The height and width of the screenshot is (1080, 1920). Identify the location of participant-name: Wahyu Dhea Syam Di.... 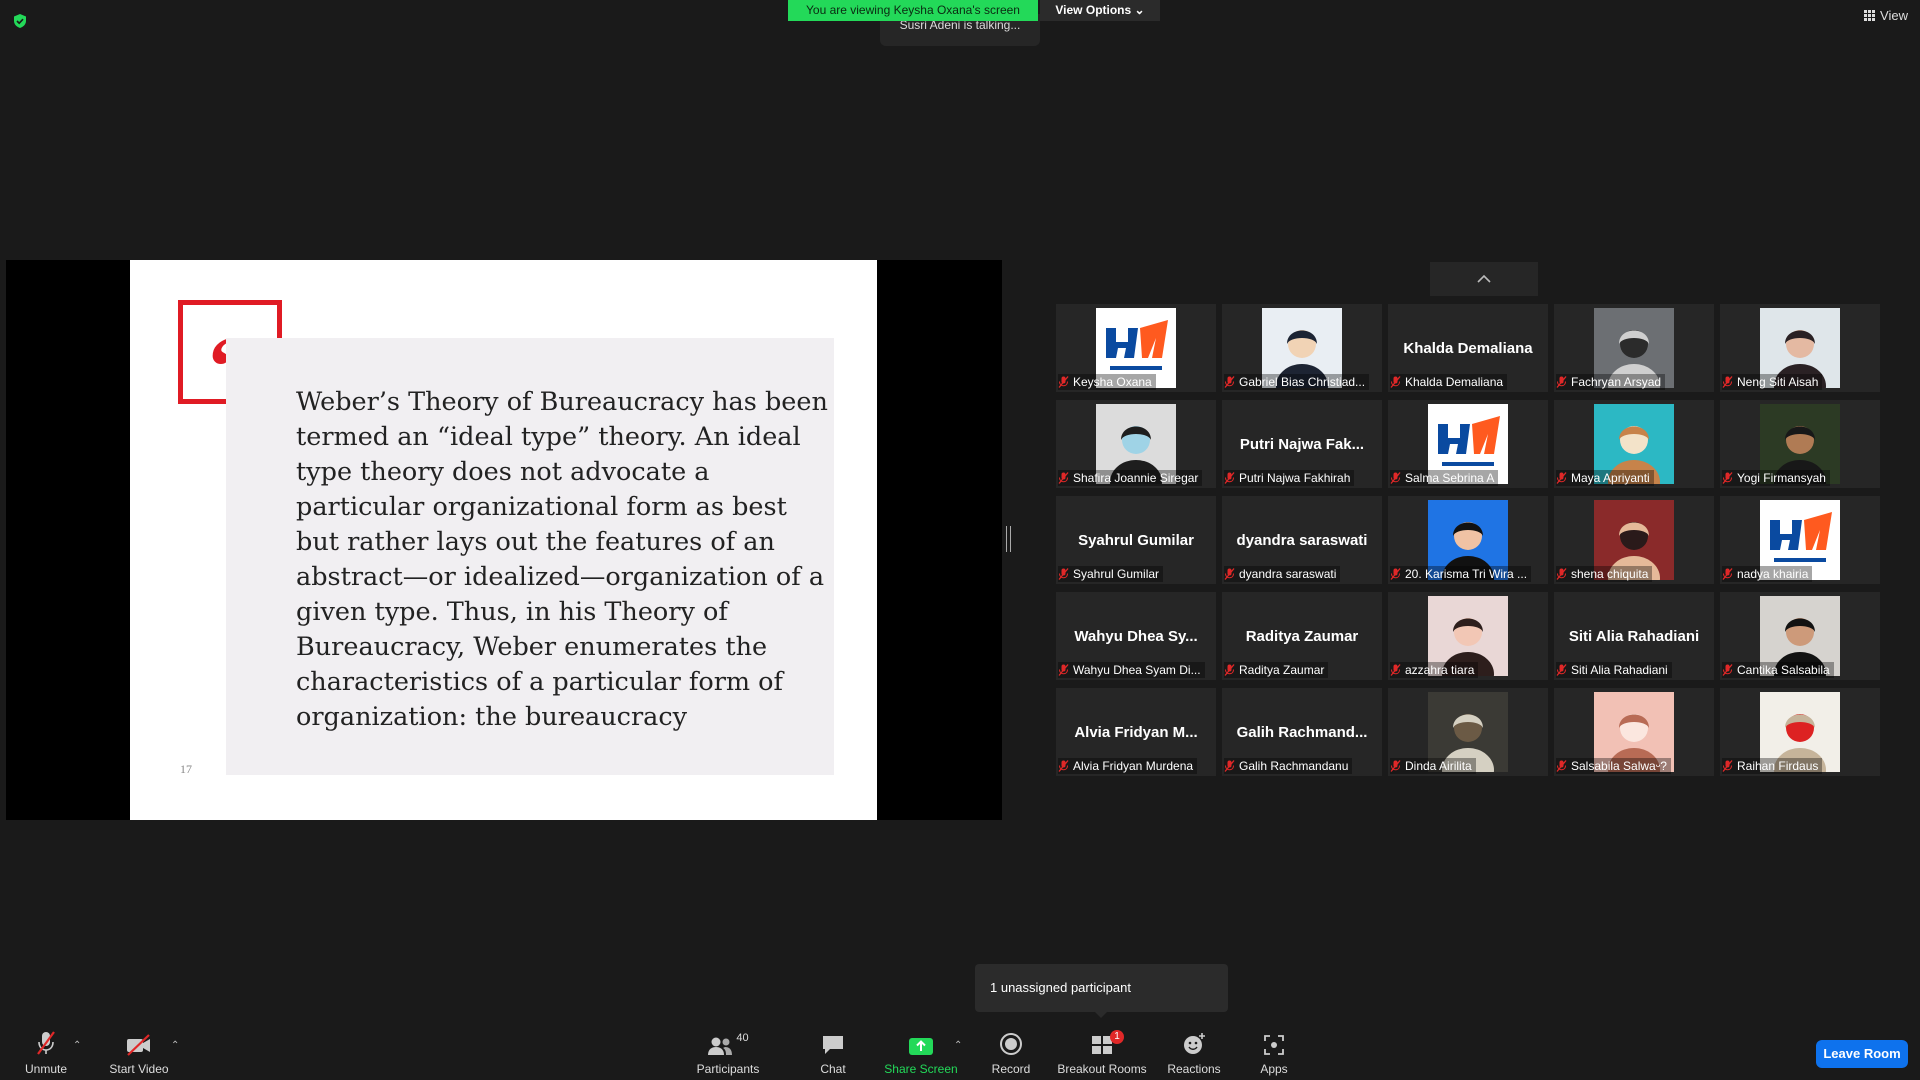
(1137, 670).